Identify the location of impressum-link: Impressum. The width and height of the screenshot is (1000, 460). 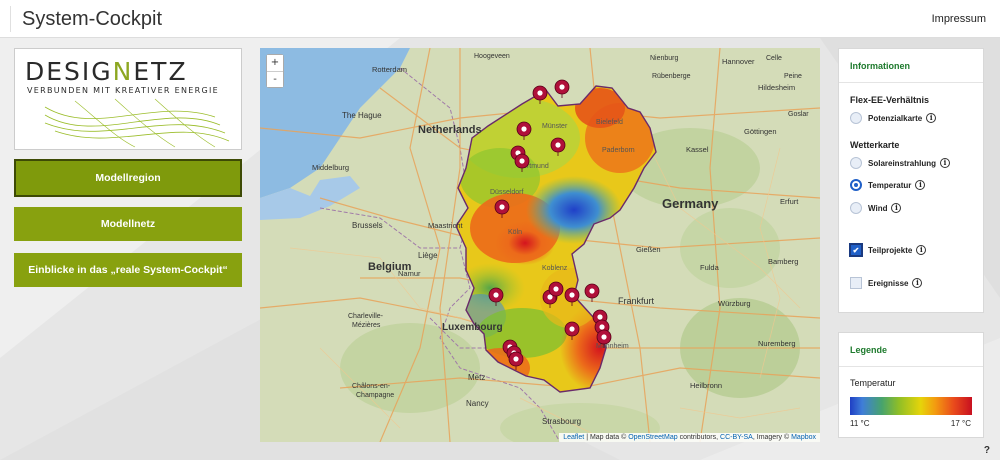
(959, 19).